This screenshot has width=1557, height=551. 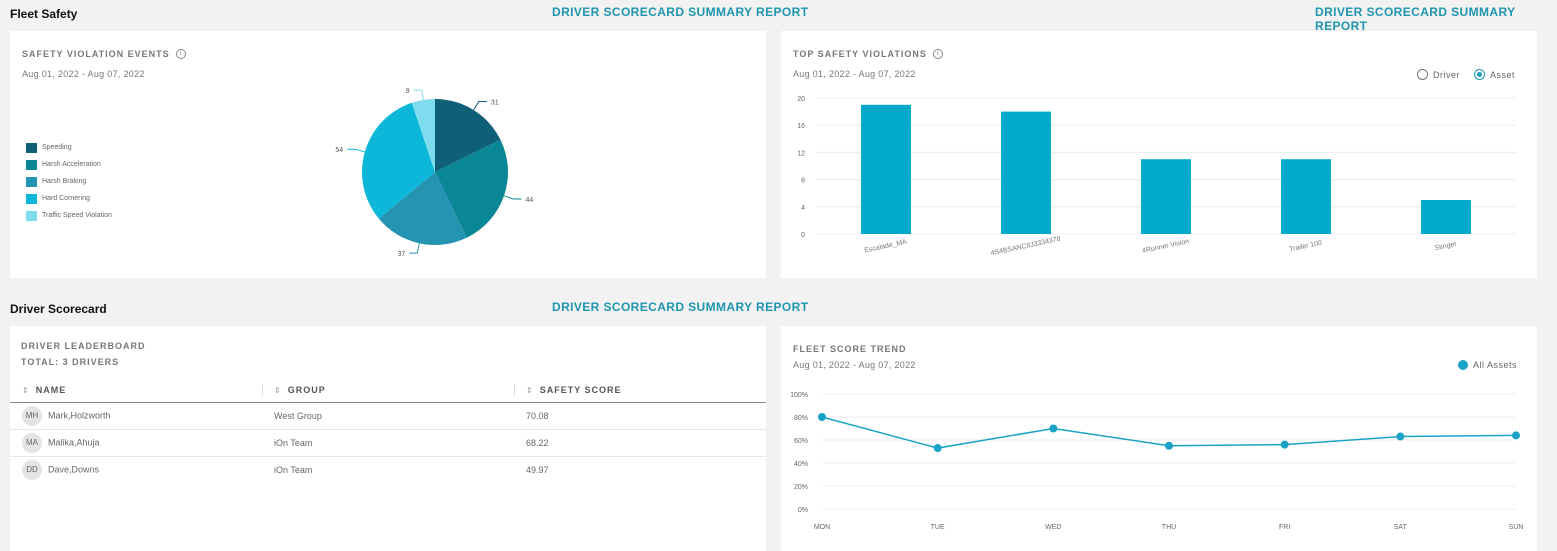 I want to click on column-score-label: SAFETY SCORE, so click(x=580, y=389).